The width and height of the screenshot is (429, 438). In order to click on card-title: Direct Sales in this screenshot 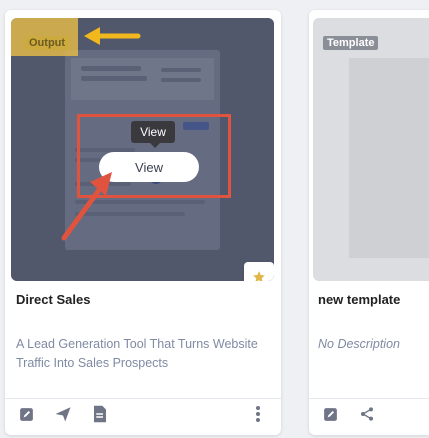, I will do `click(53, 299)`.